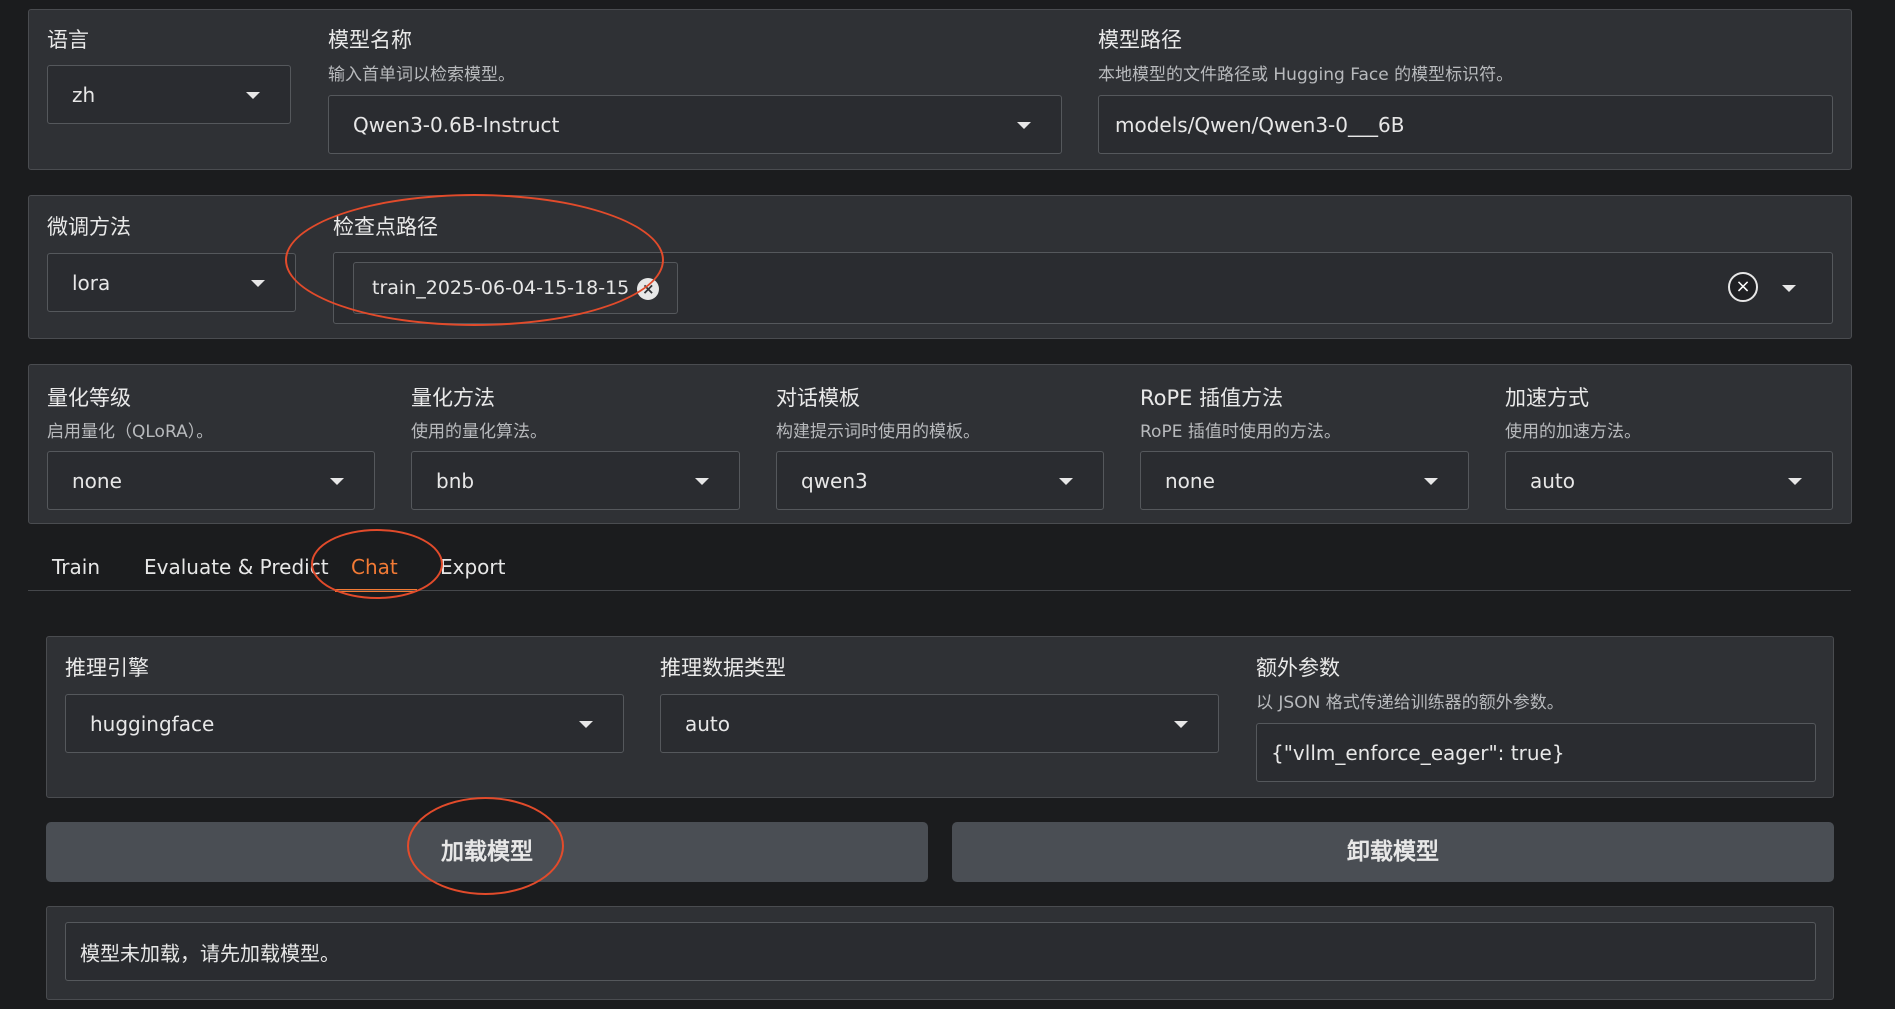  Describe the element at coordinates (1465, 124) in the screenshot. I see `model-path-input: models/Qwen/Qwen3-0___6B` at that location.